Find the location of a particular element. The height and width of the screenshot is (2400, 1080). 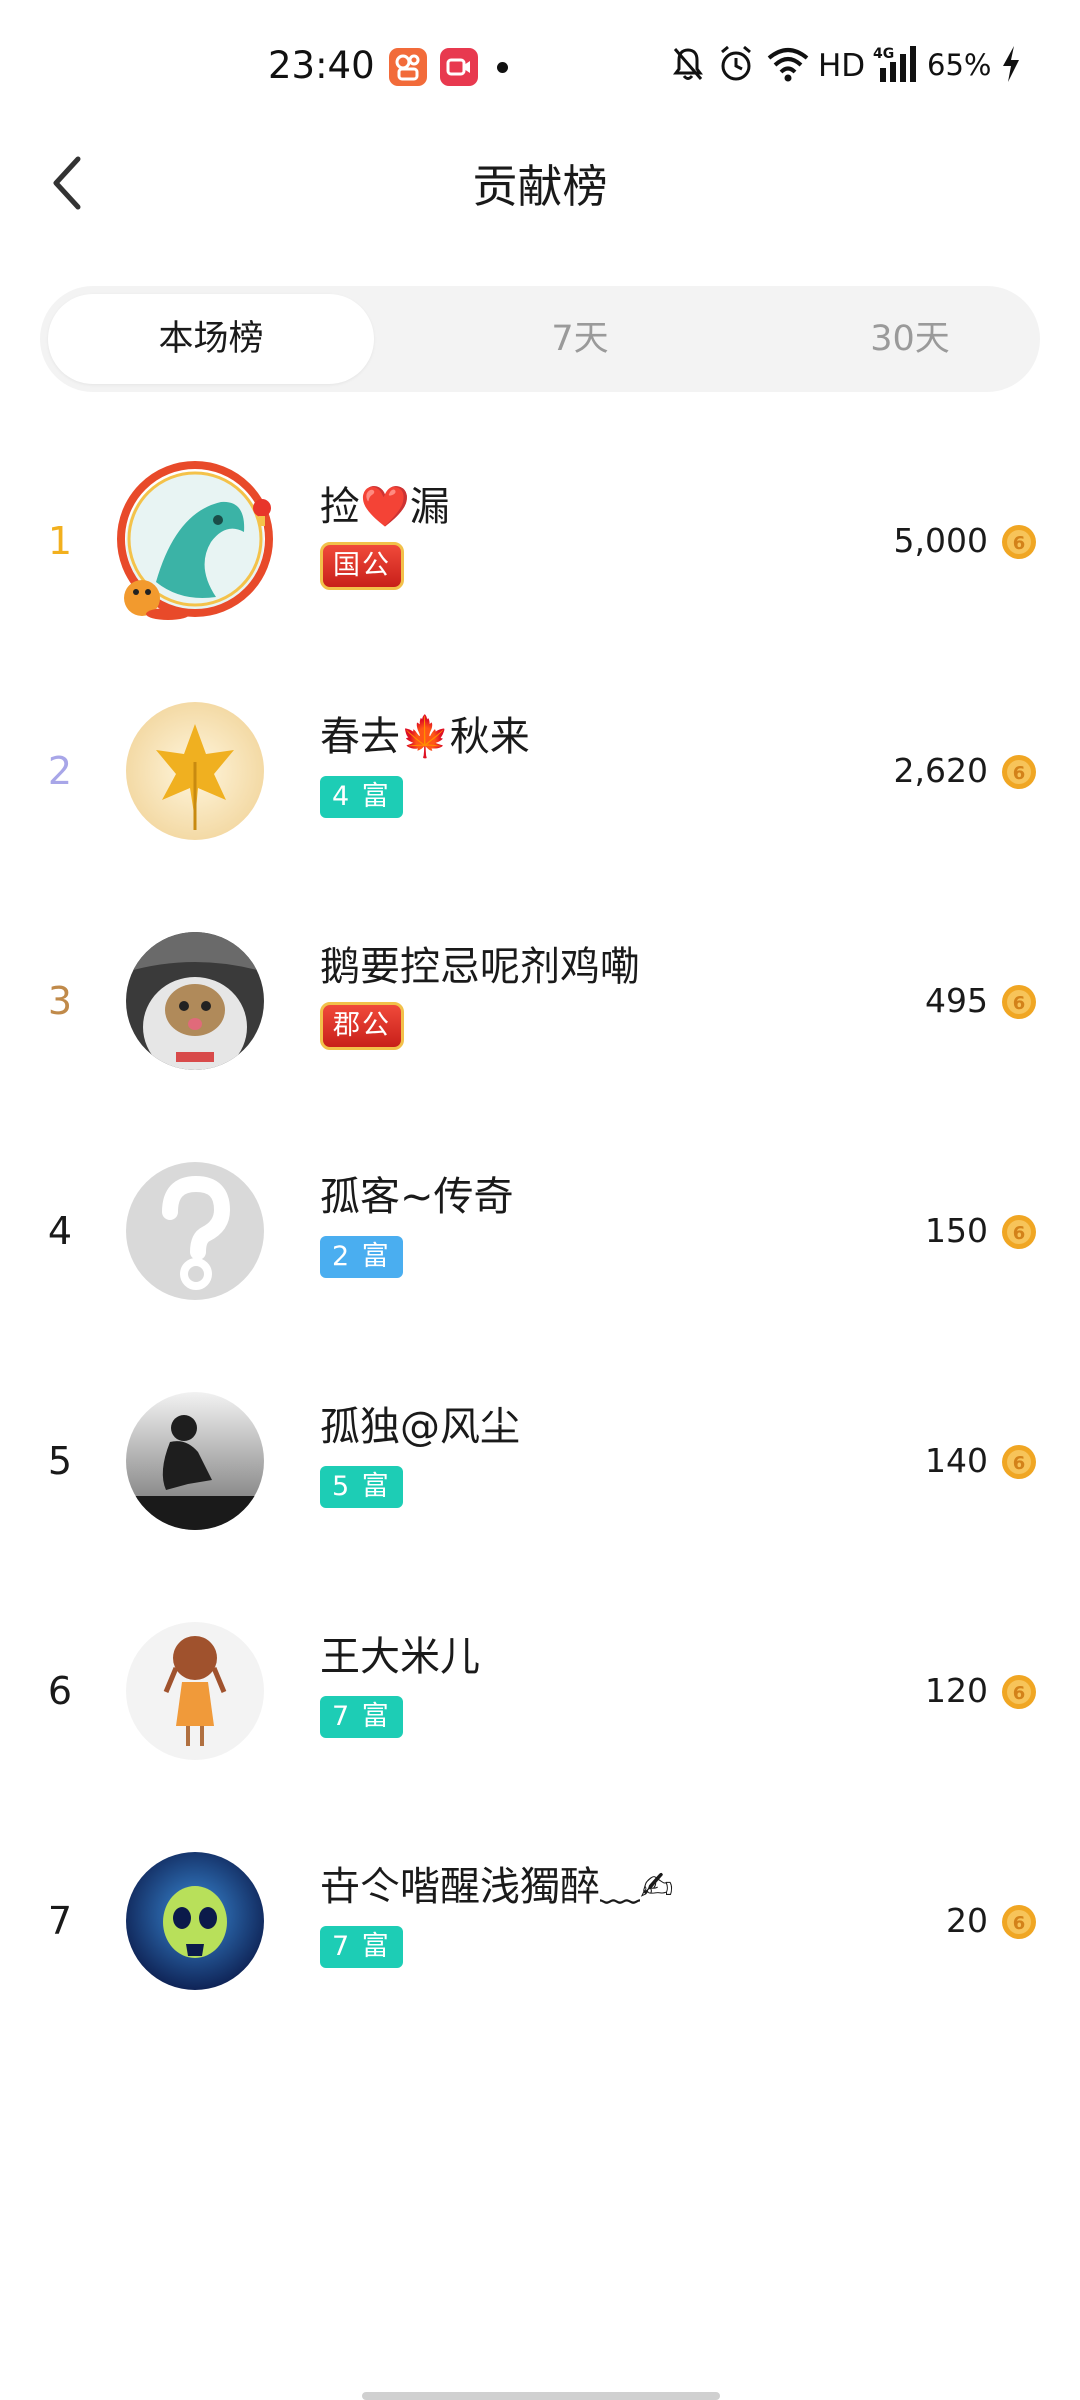

user-name: 王大米儿 is located at coordinates (400, 1657).